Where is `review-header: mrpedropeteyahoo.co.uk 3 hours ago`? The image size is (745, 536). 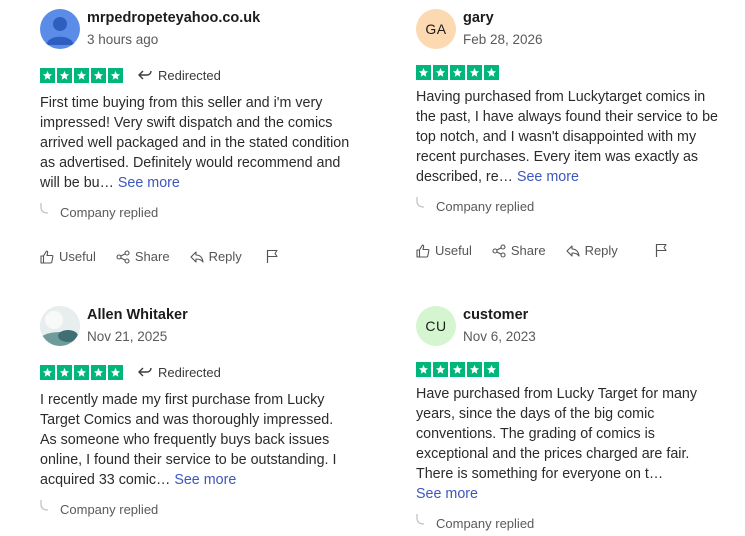 review-header: mrpedropeteyahoo.co.uk 3 hours ago is located at coordinates (200, 31).